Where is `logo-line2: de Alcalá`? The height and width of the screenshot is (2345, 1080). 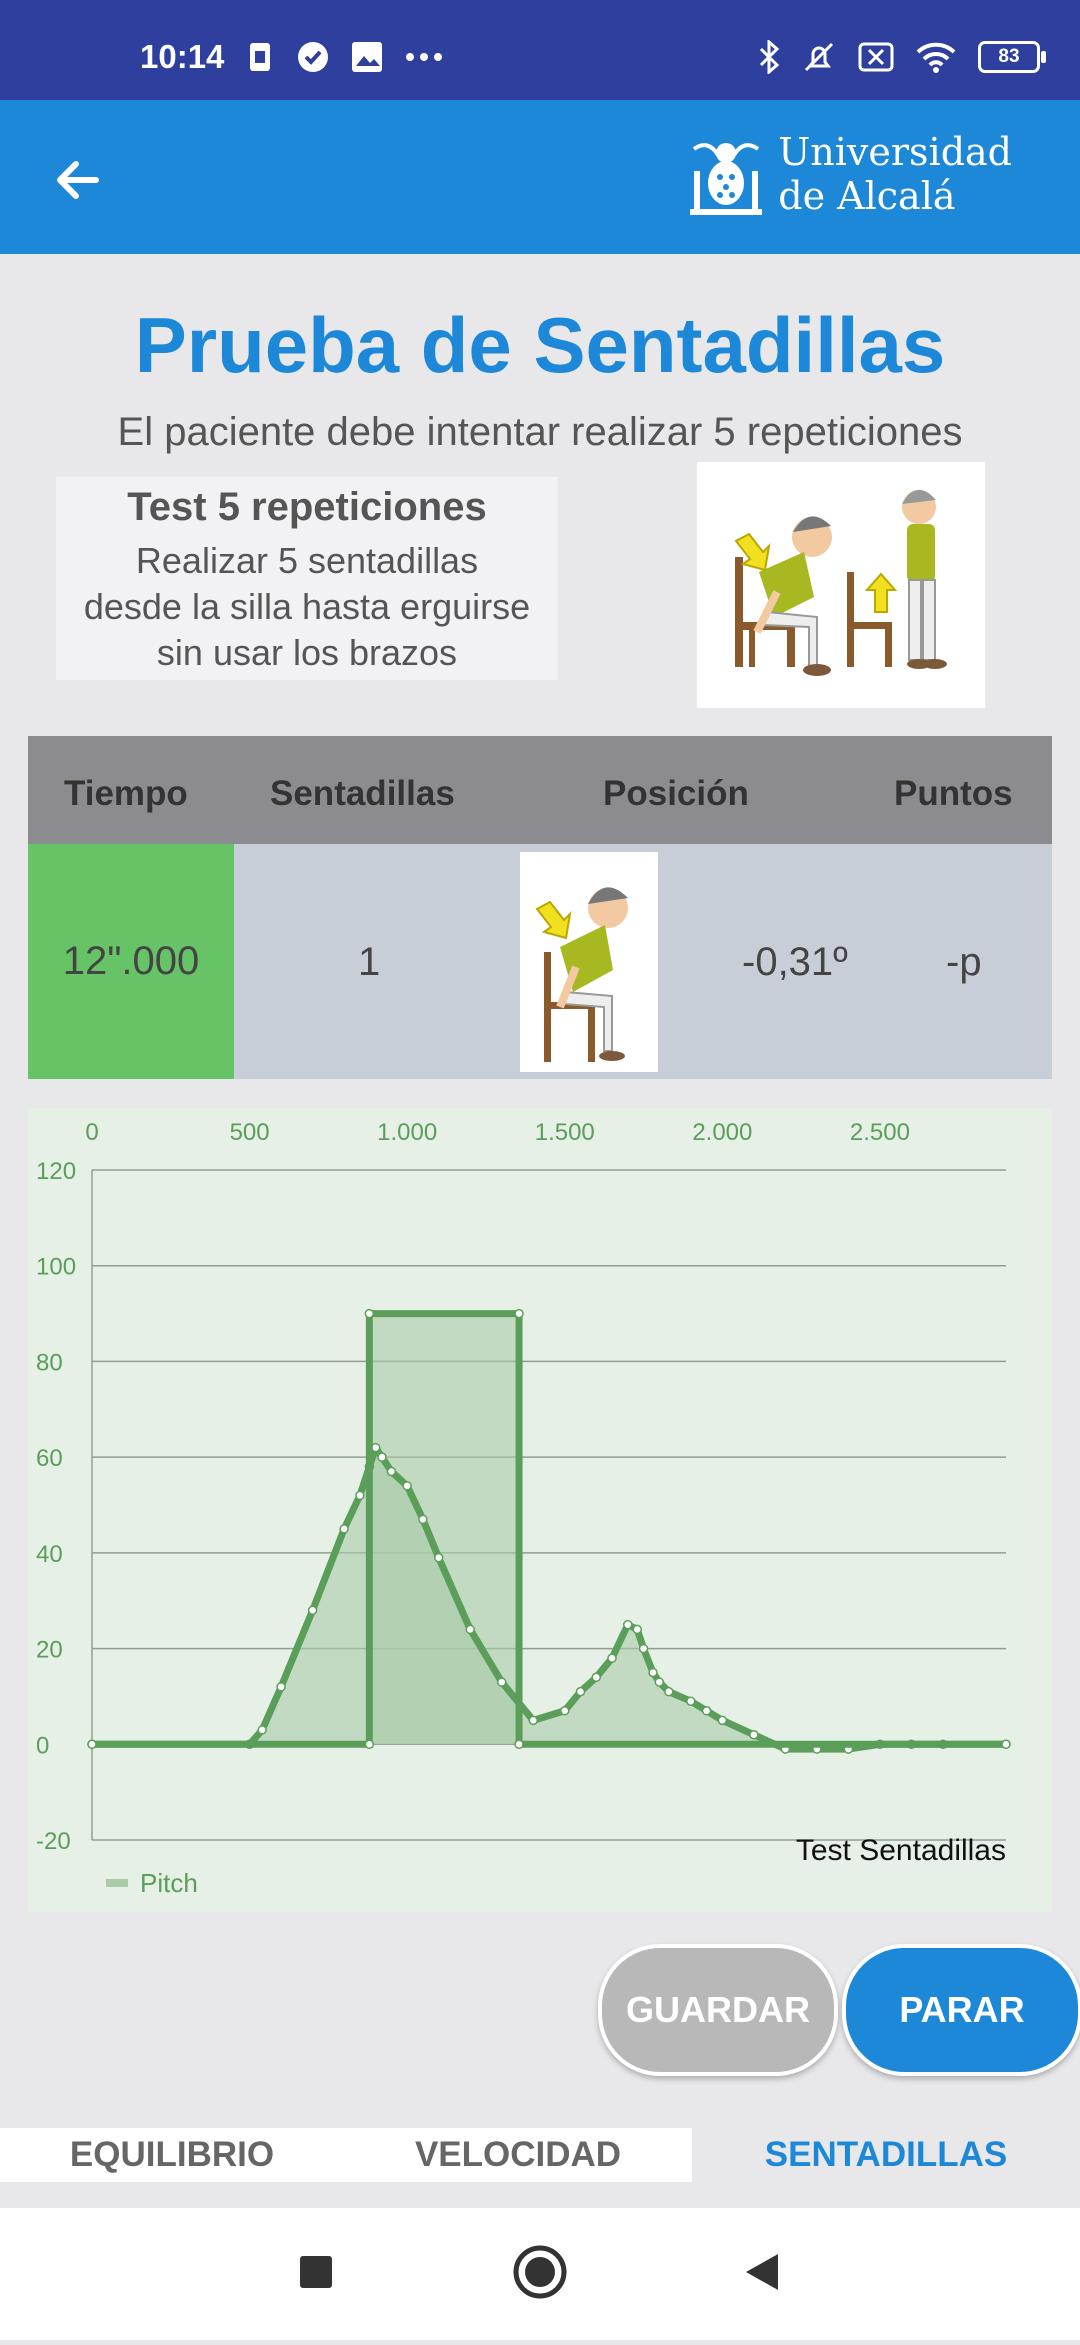
logo-line2: de Alcalá is located at coordinates (867, 196).